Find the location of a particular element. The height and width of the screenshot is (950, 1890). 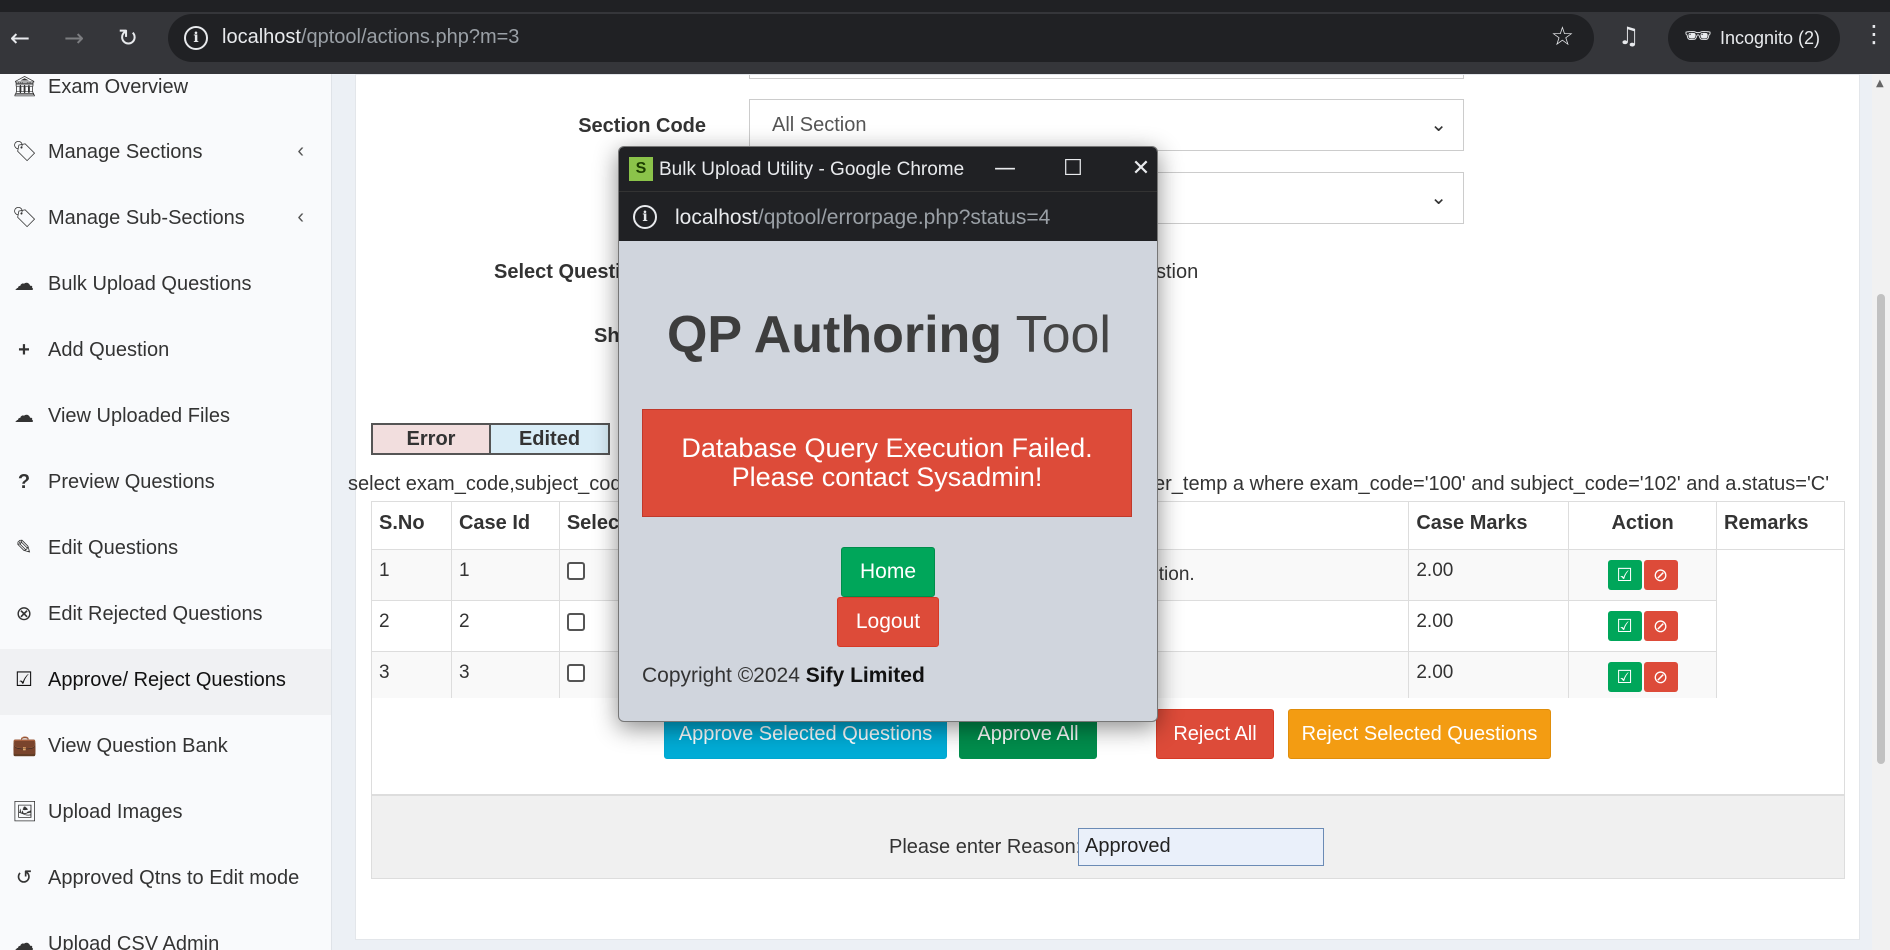

incognito-label: Incognito (2) is located at coordinates (1770, 38).